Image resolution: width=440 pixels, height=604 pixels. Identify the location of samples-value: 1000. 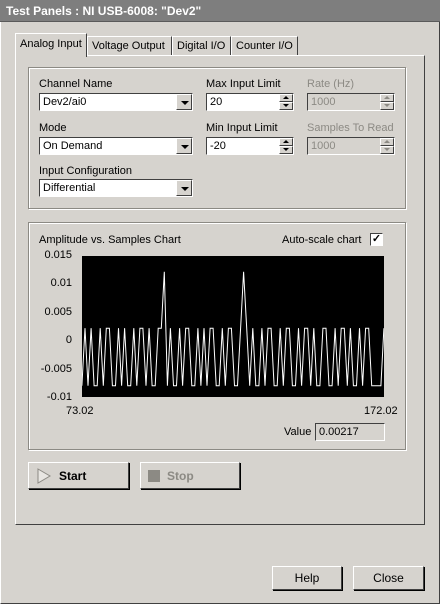
(323, 146).